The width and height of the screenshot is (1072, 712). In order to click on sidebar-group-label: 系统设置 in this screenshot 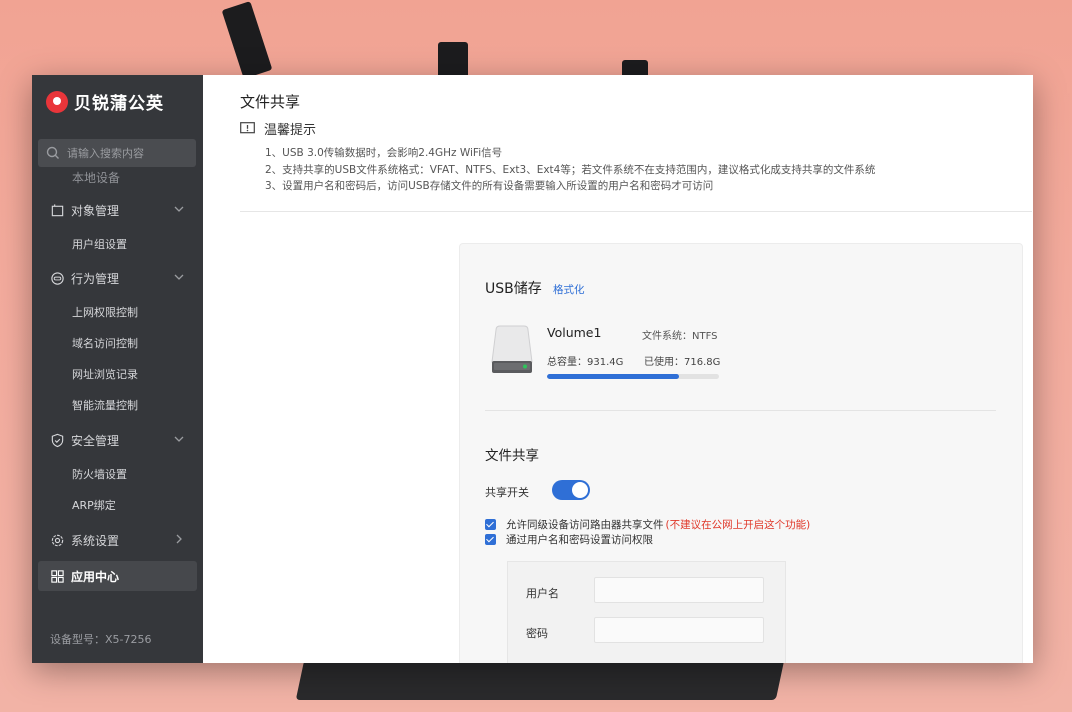, I will do `click(95, 540)`.